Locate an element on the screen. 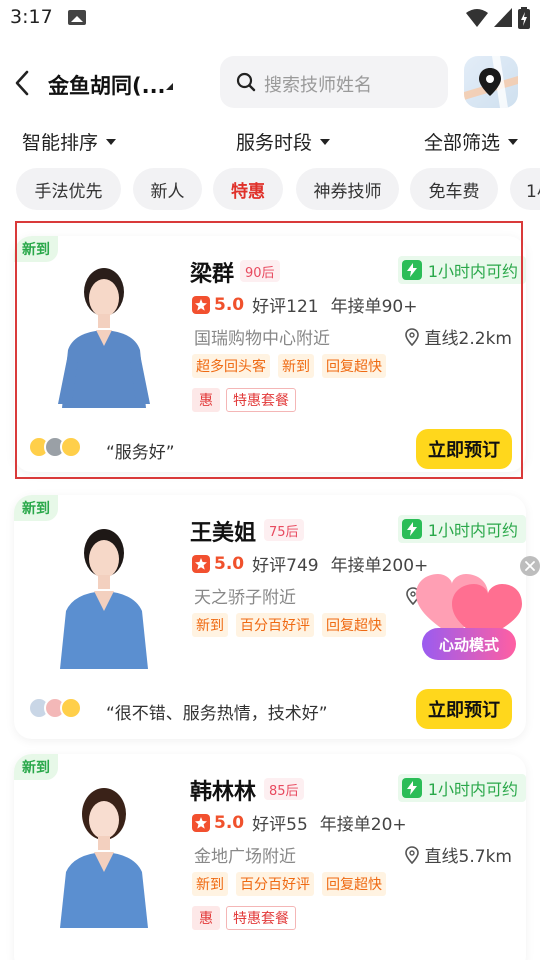  age-tag: 75后 is located at coordinates (284, 530).